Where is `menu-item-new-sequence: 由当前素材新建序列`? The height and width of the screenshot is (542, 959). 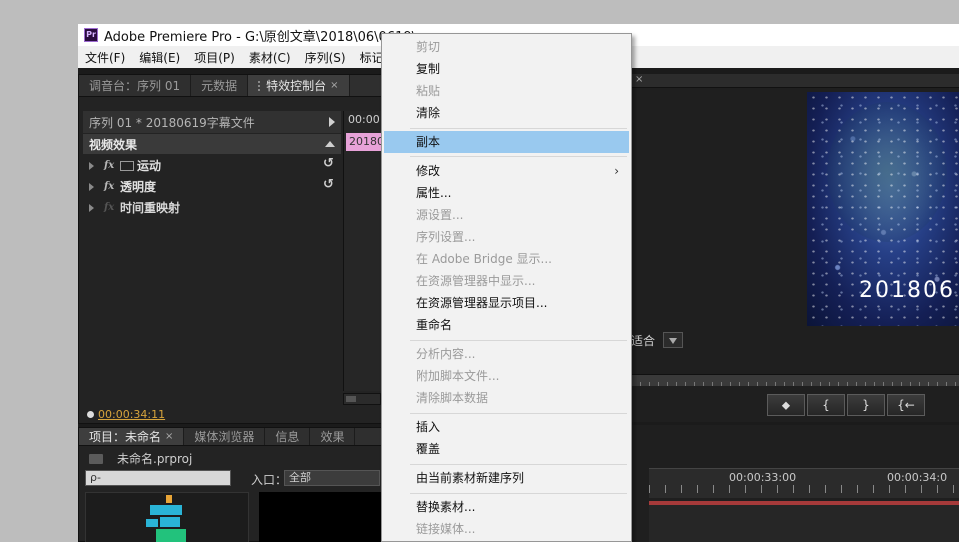
menu-item-new-sequence: 由当前素材新建序列 is located at coordinates (506, 478).